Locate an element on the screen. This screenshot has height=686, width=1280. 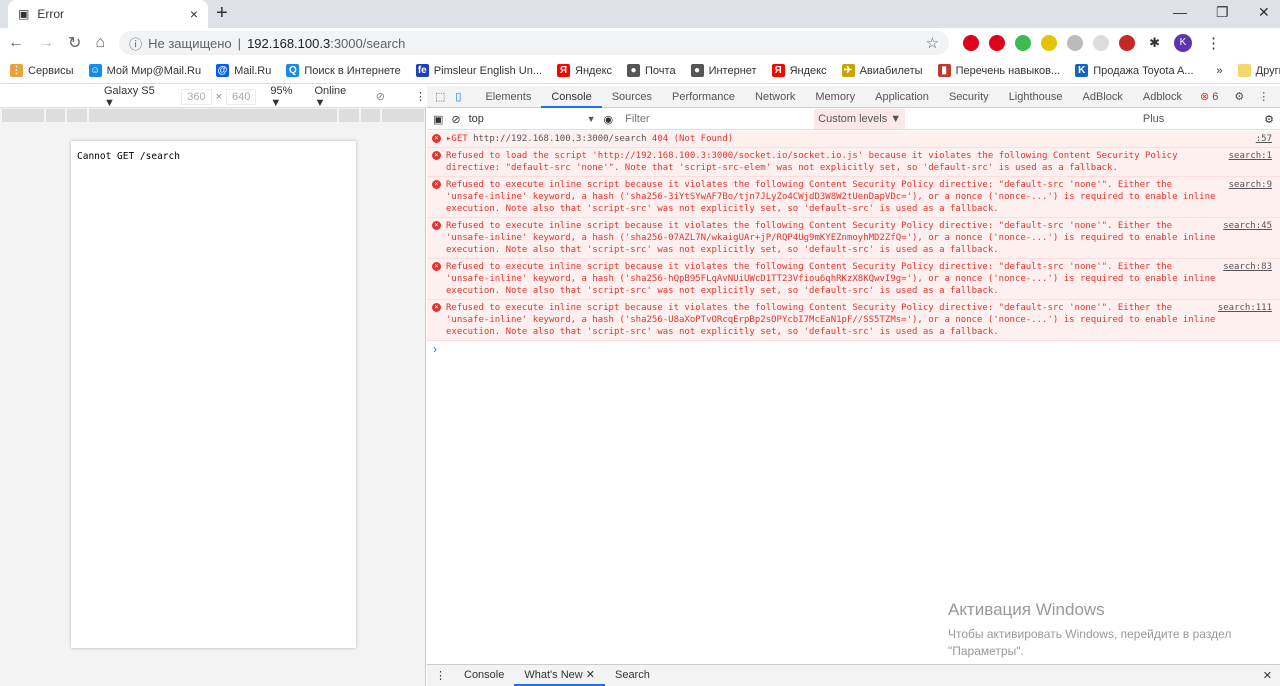
bookmark-label: Интернет is located at coordinates (732, 70).